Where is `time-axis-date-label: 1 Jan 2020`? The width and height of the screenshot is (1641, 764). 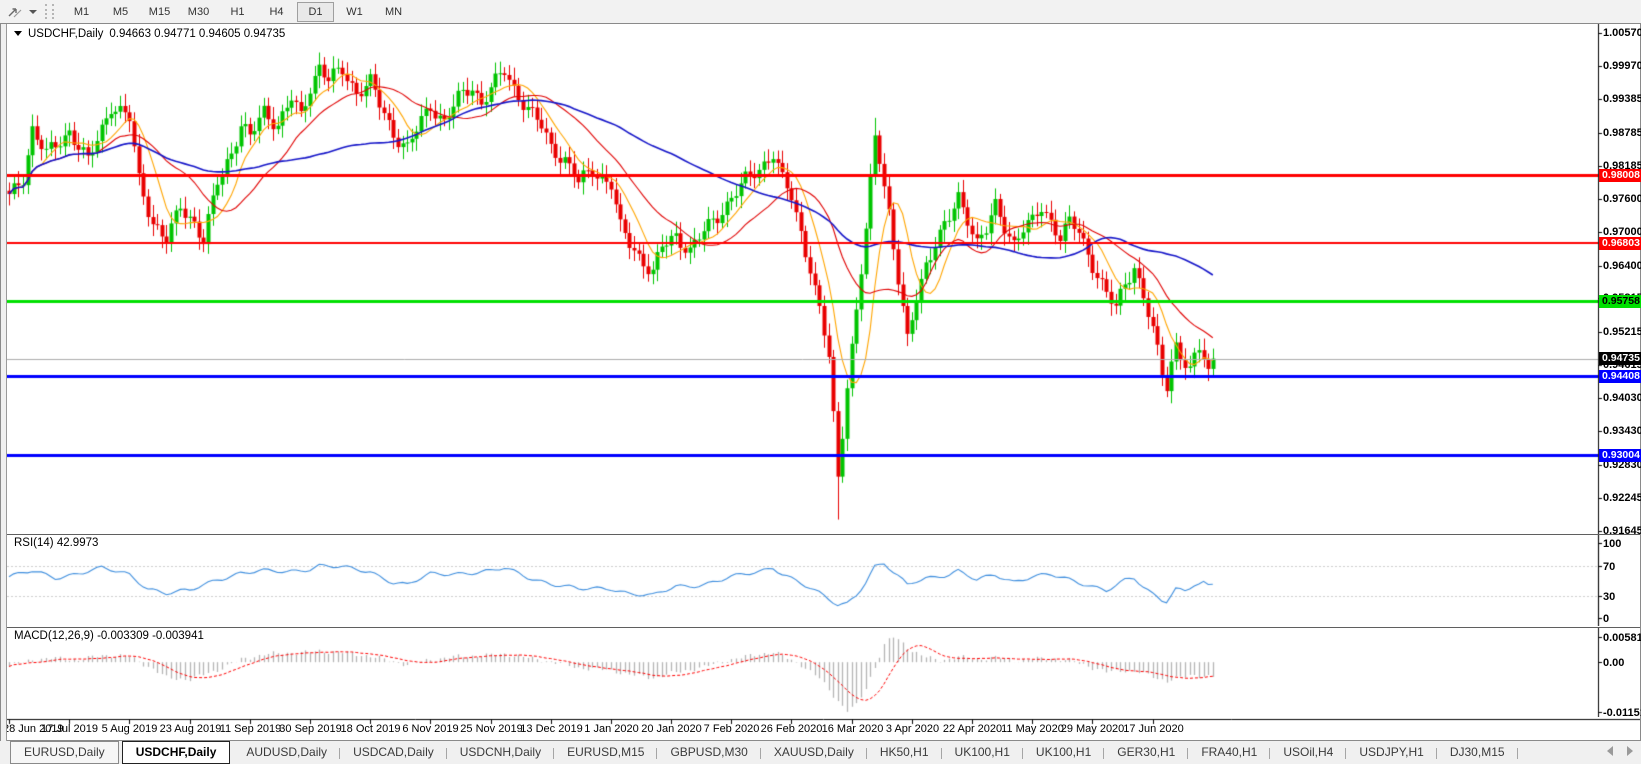 time-axis-date-label: 1 Jan 2020 is located at coordinates (611, 729).